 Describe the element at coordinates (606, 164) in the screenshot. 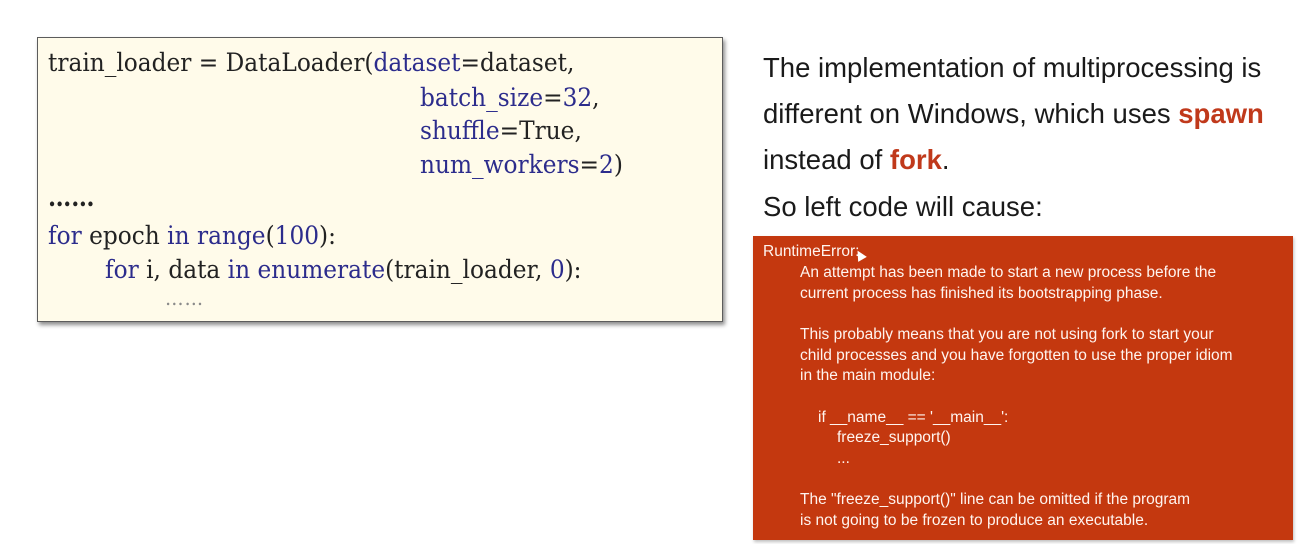

I see `code-number: 2` at that location.